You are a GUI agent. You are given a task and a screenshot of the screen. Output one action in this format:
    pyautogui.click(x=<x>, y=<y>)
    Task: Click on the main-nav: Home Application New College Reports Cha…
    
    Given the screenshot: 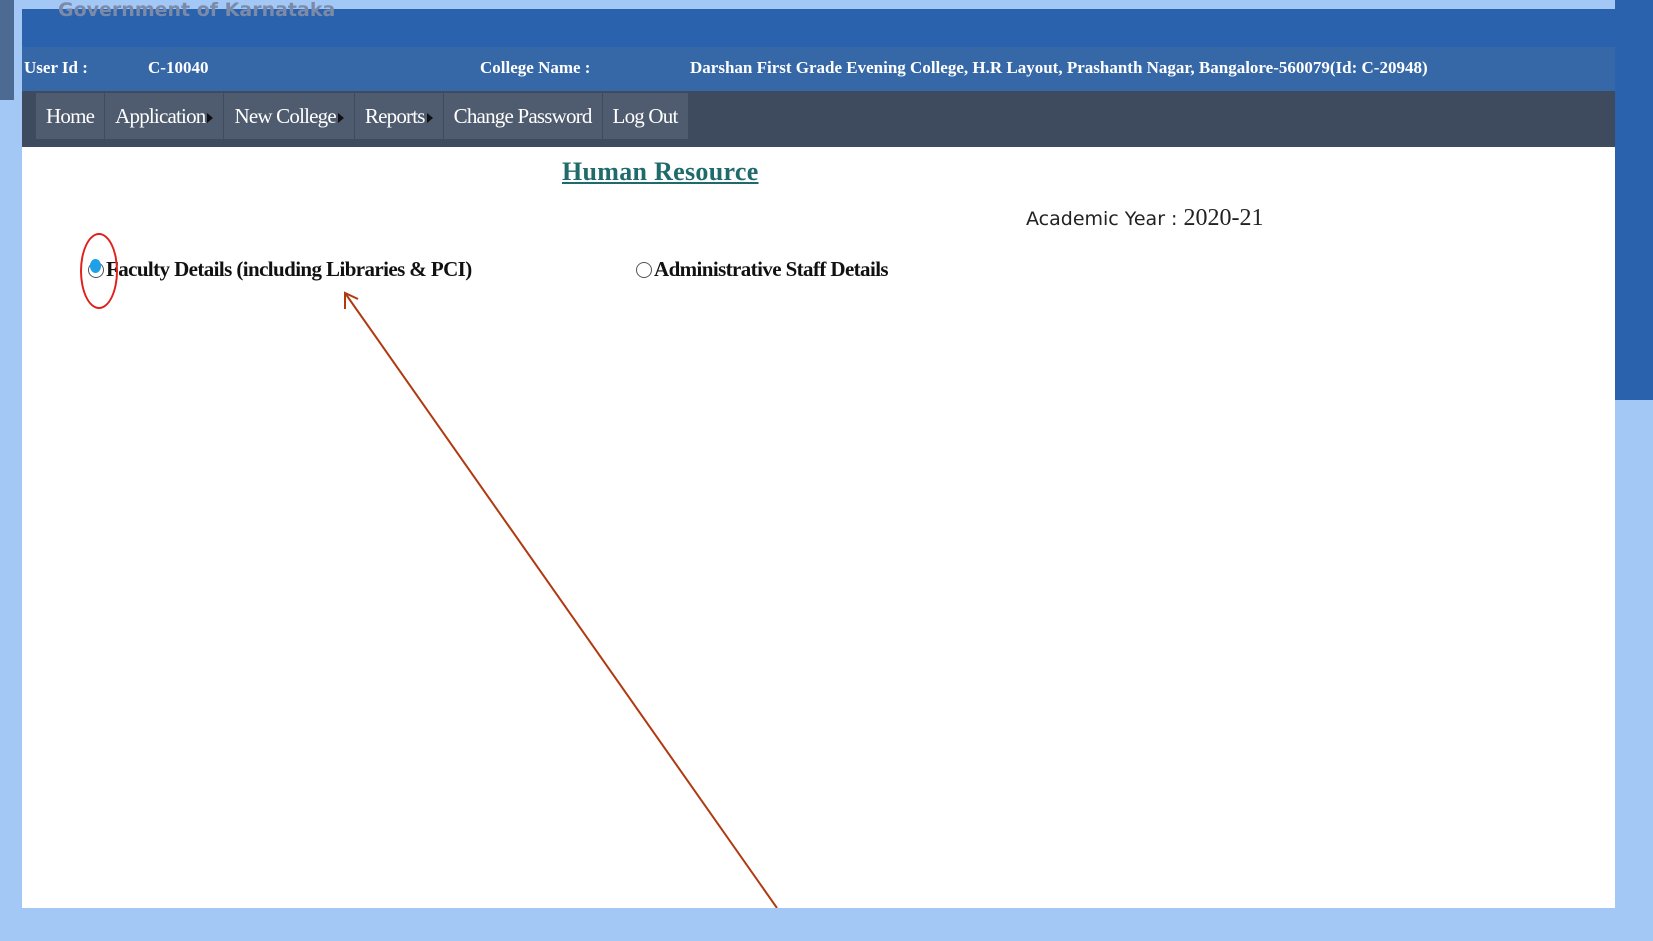 What is the action you would take?
    pyautogui.click(x=818, y=119)
    